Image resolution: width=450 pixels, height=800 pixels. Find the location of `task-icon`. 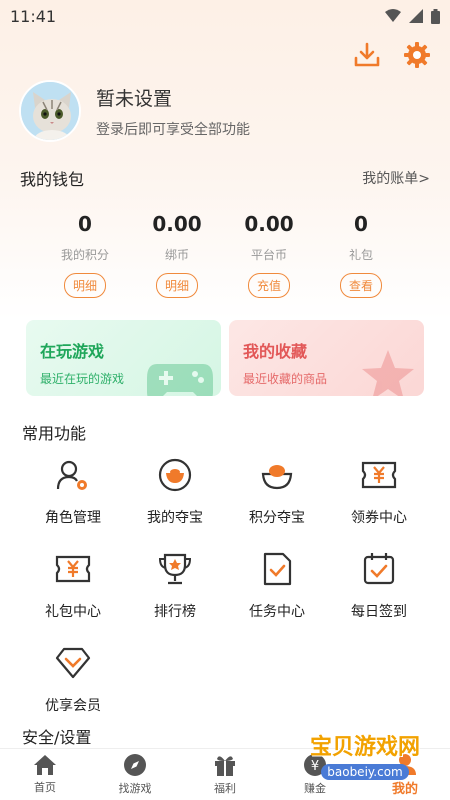

task-icon is located at coordinates (277, 569).